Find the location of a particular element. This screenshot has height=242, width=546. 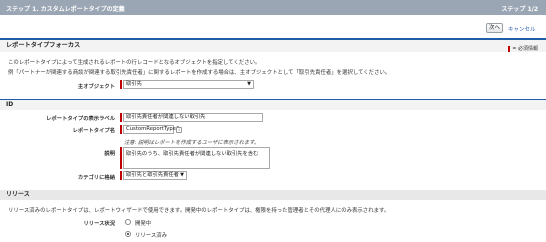

radio-in-development is located at coordinates (128, 222).